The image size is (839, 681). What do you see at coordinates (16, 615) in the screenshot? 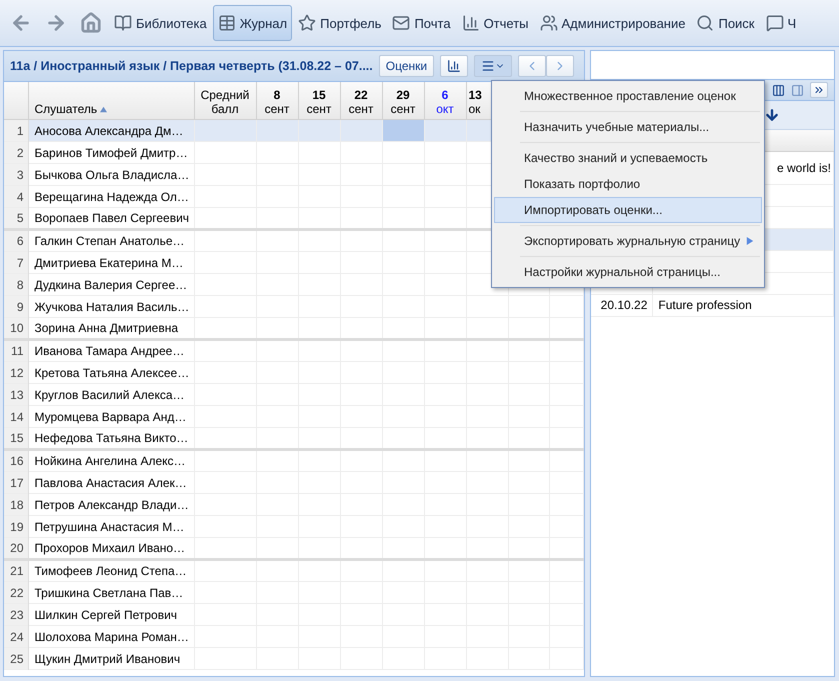
I see `row-number: 23` at bounding box center [16, 615].